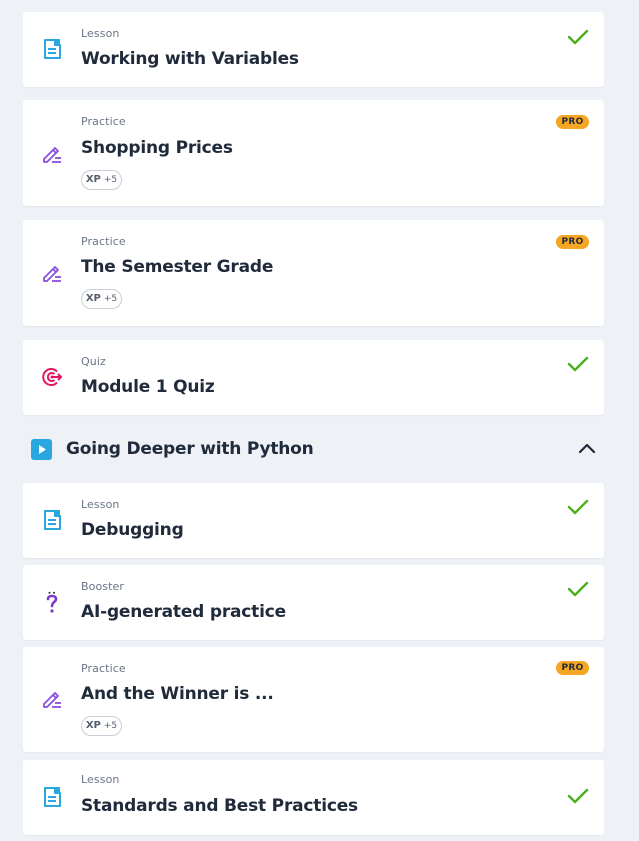 The width and height of the screenshot is (639, 841). What do you see at coordinates (52, 602) in the screenshot?
I see `question-mark-icon` at bounding box center [52, 602].